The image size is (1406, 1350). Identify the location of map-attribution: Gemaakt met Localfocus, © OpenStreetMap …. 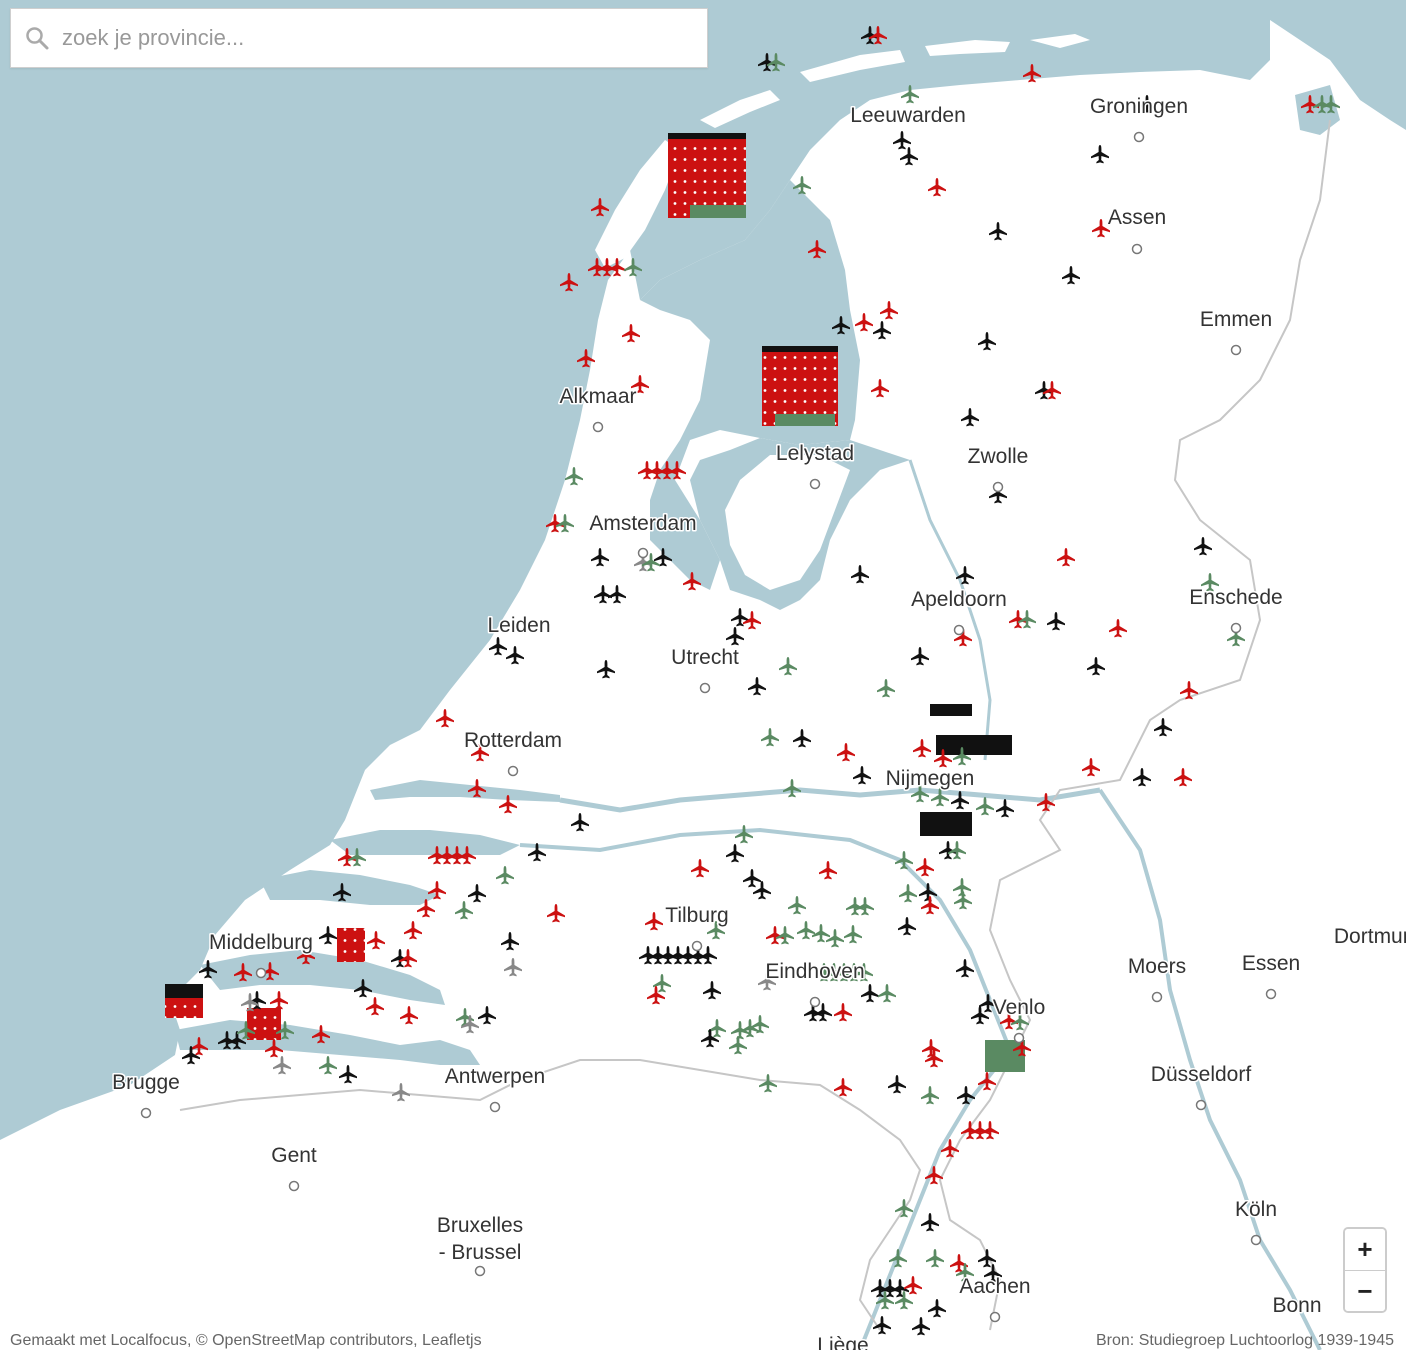
(246, 1341).